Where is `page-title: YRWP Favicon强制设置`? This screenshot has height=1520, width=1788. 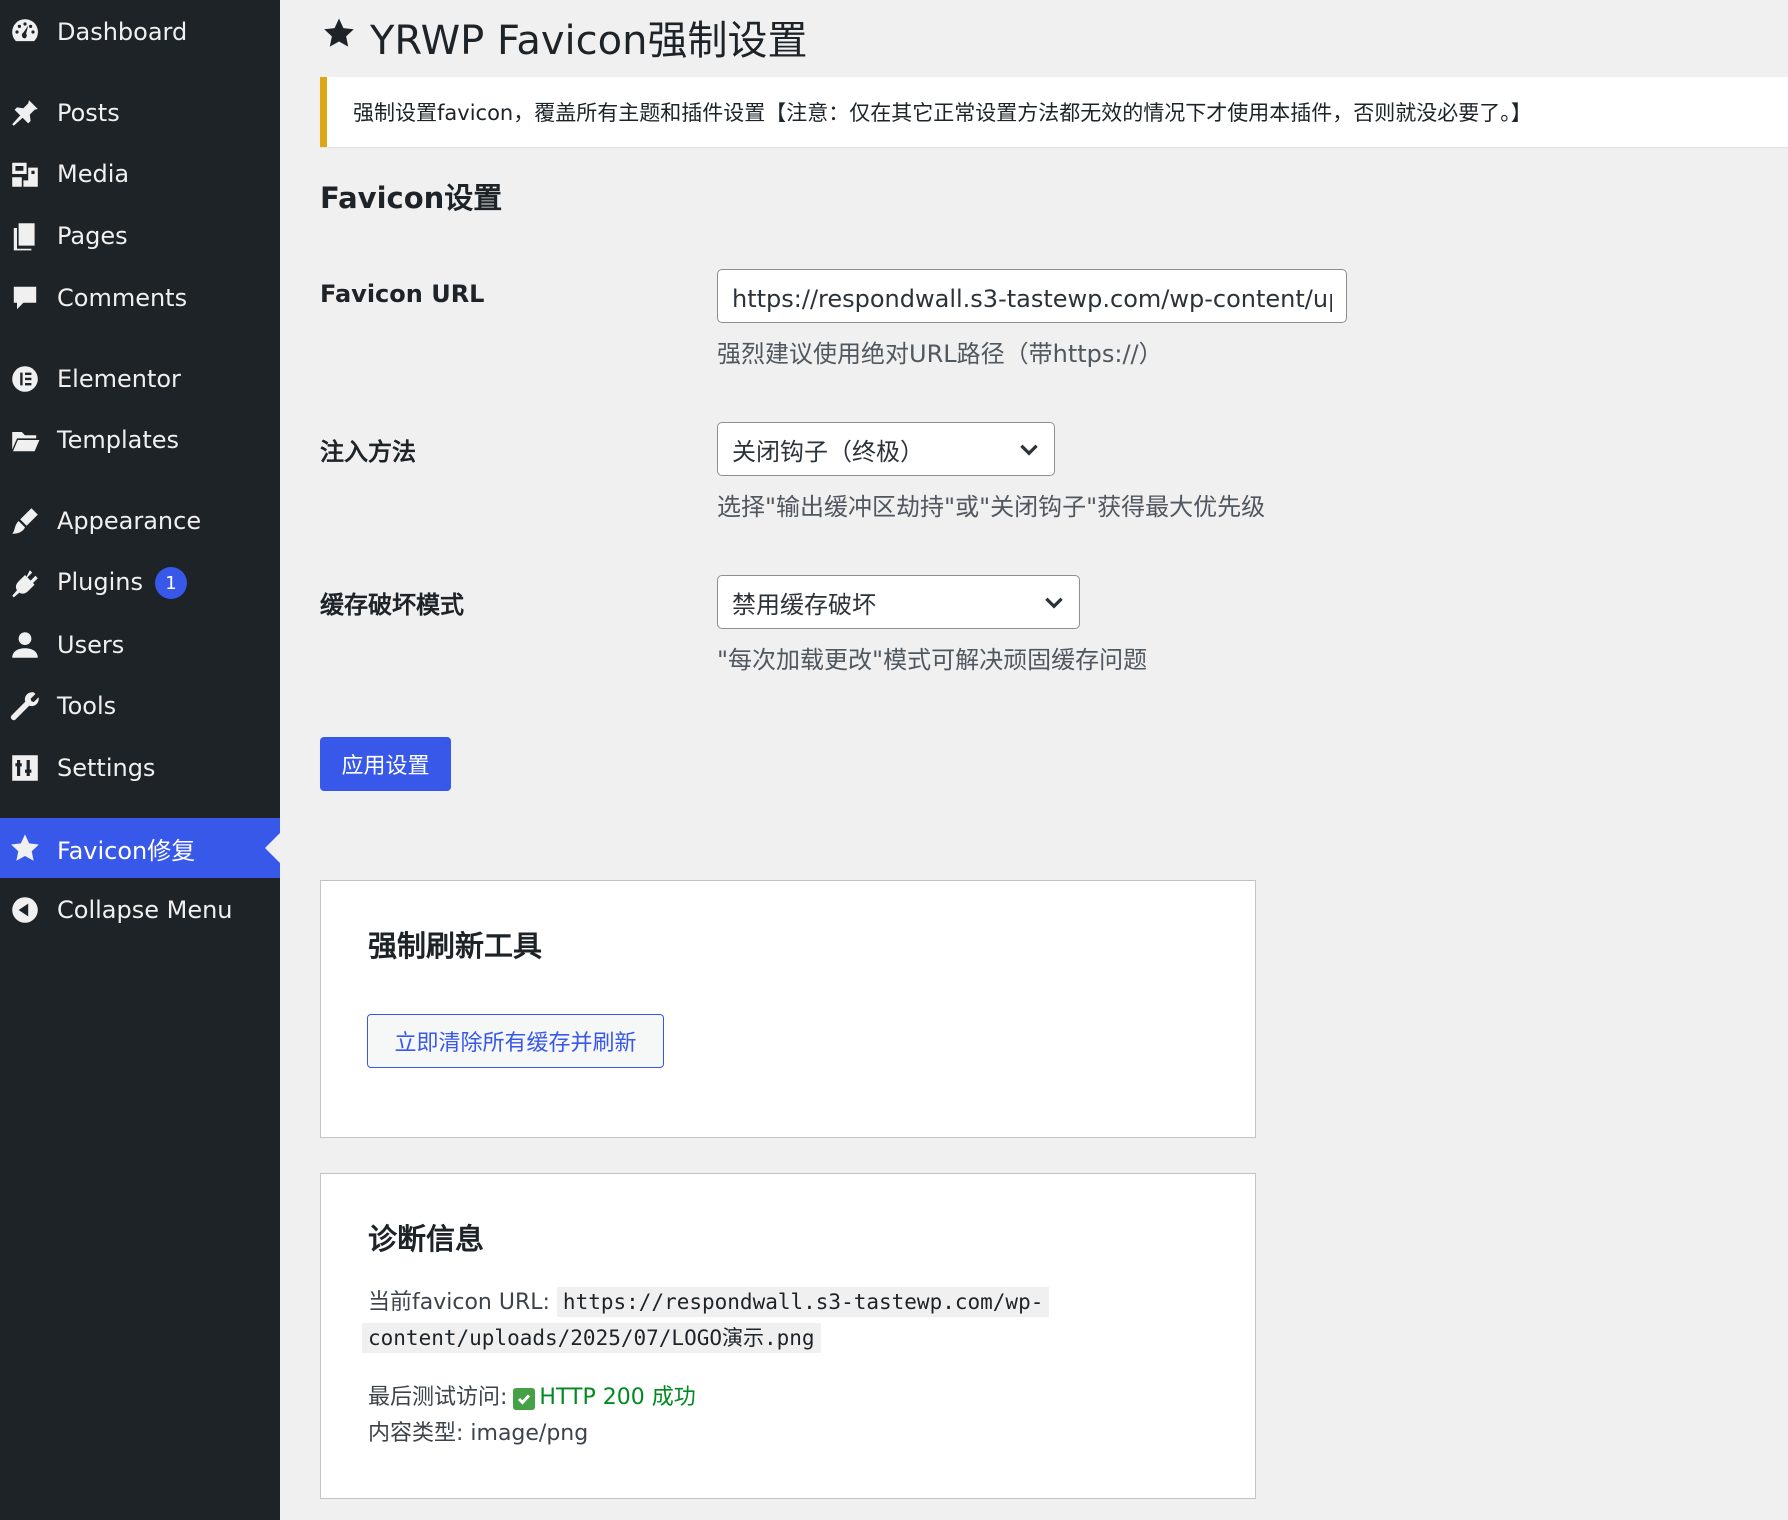 page-title: YRWP Favicon强制设置 is located at coordinates (564, 37).